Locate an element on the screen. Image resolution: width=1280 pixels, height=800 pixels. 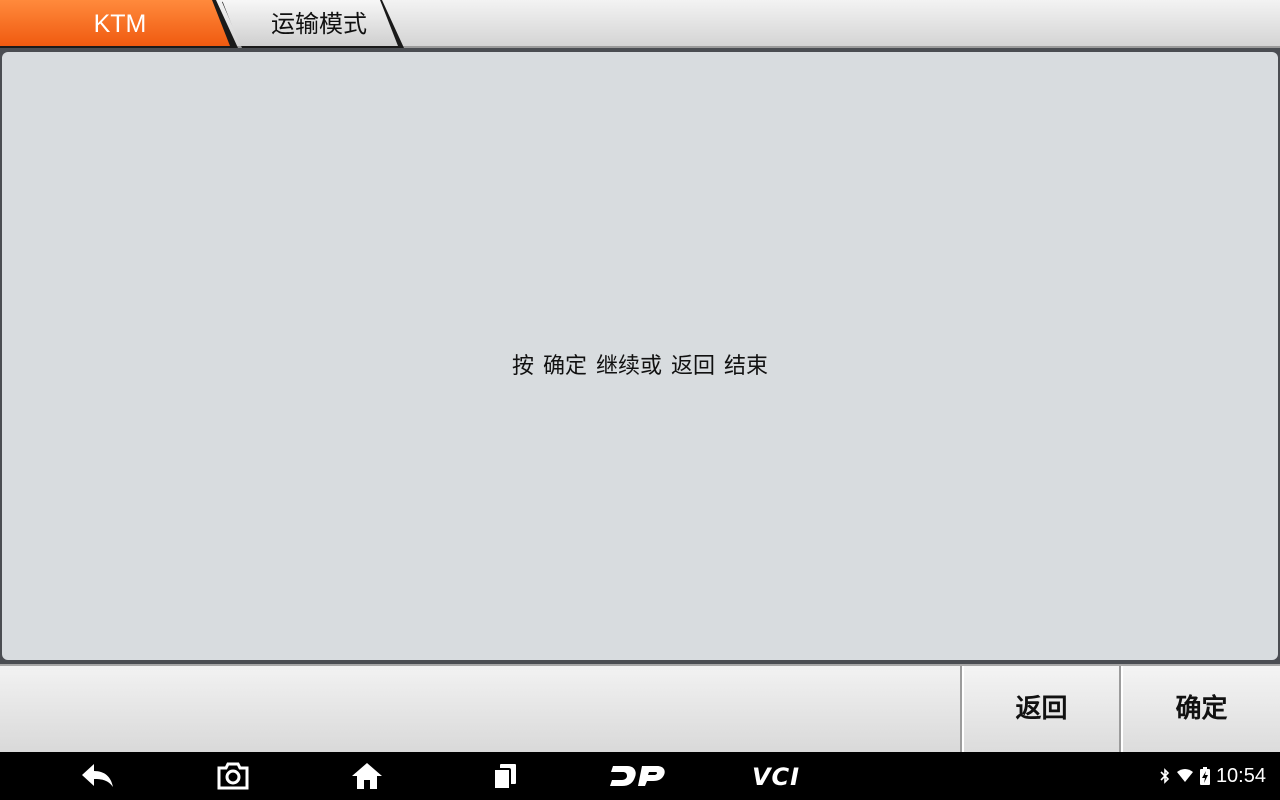
back-button: 返回 is located at coordinates (1039, 709).